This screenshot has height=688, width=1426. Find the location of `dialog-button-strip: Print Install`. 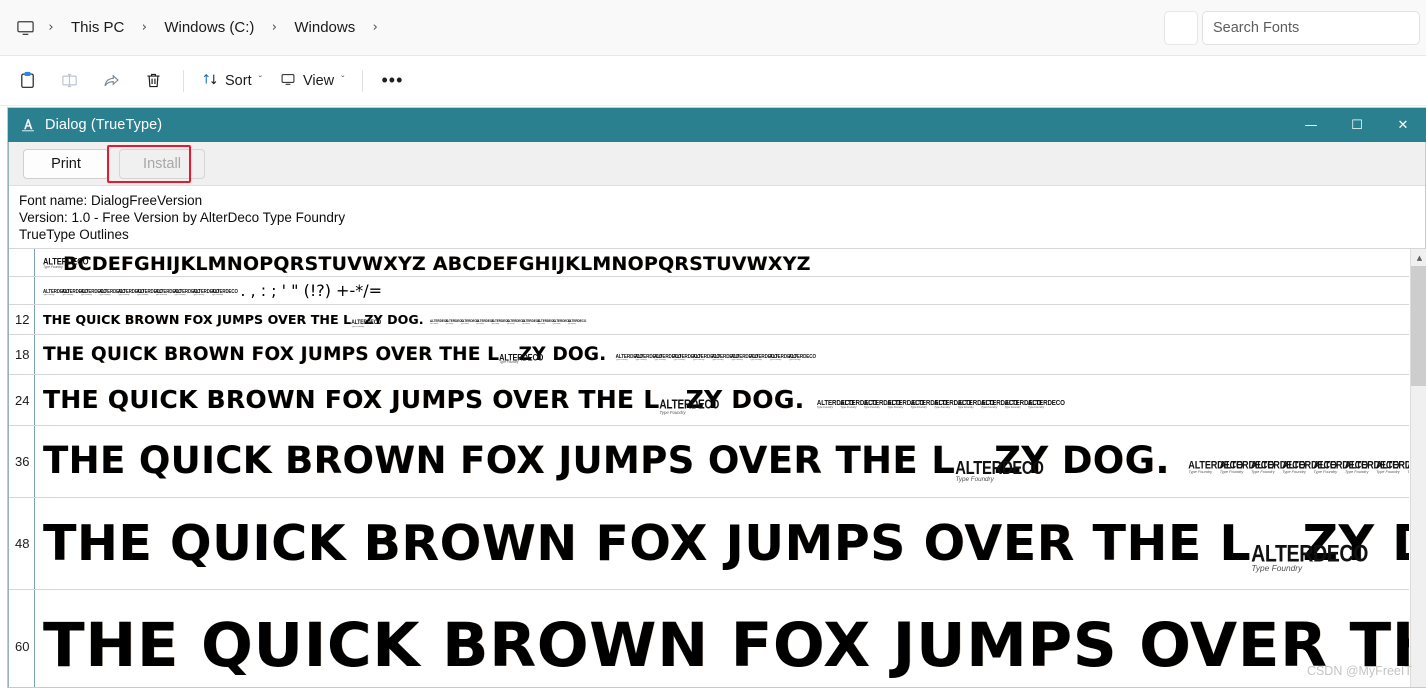

dialog-button-strip: Print Install is located at coordinates (717, 164).